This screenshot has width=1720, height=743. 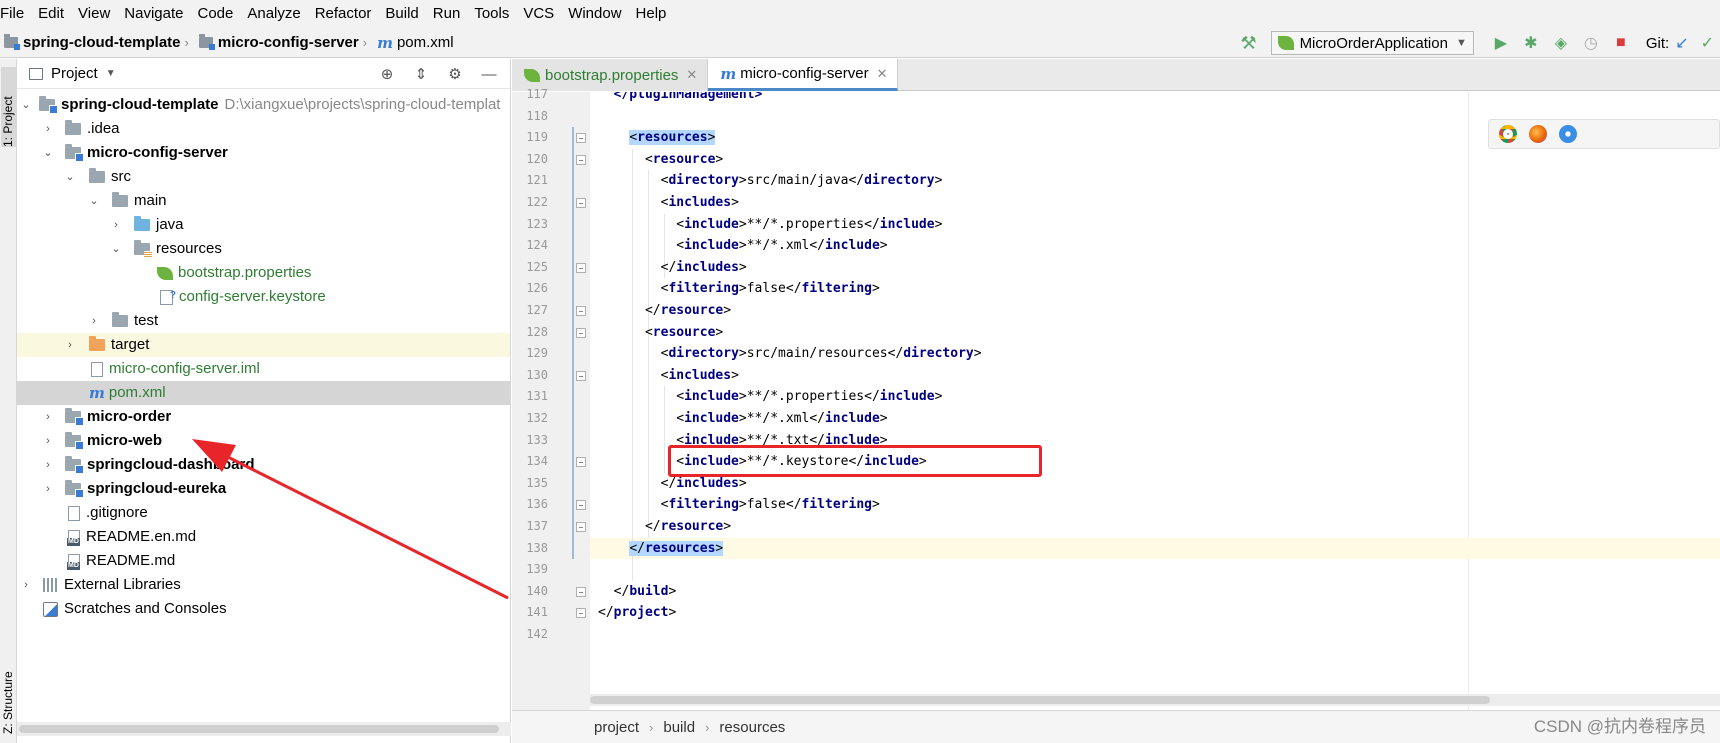 I want to click on structure-tool-tab: Z: Structure, so click(x=8, y=689).